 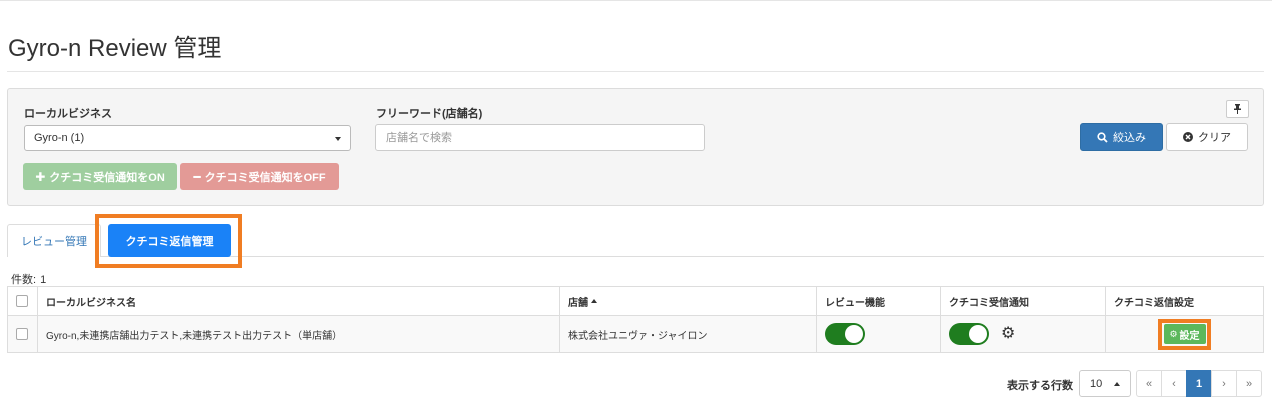 I want to click on review-feature-cell, so click(x=878, y=334).